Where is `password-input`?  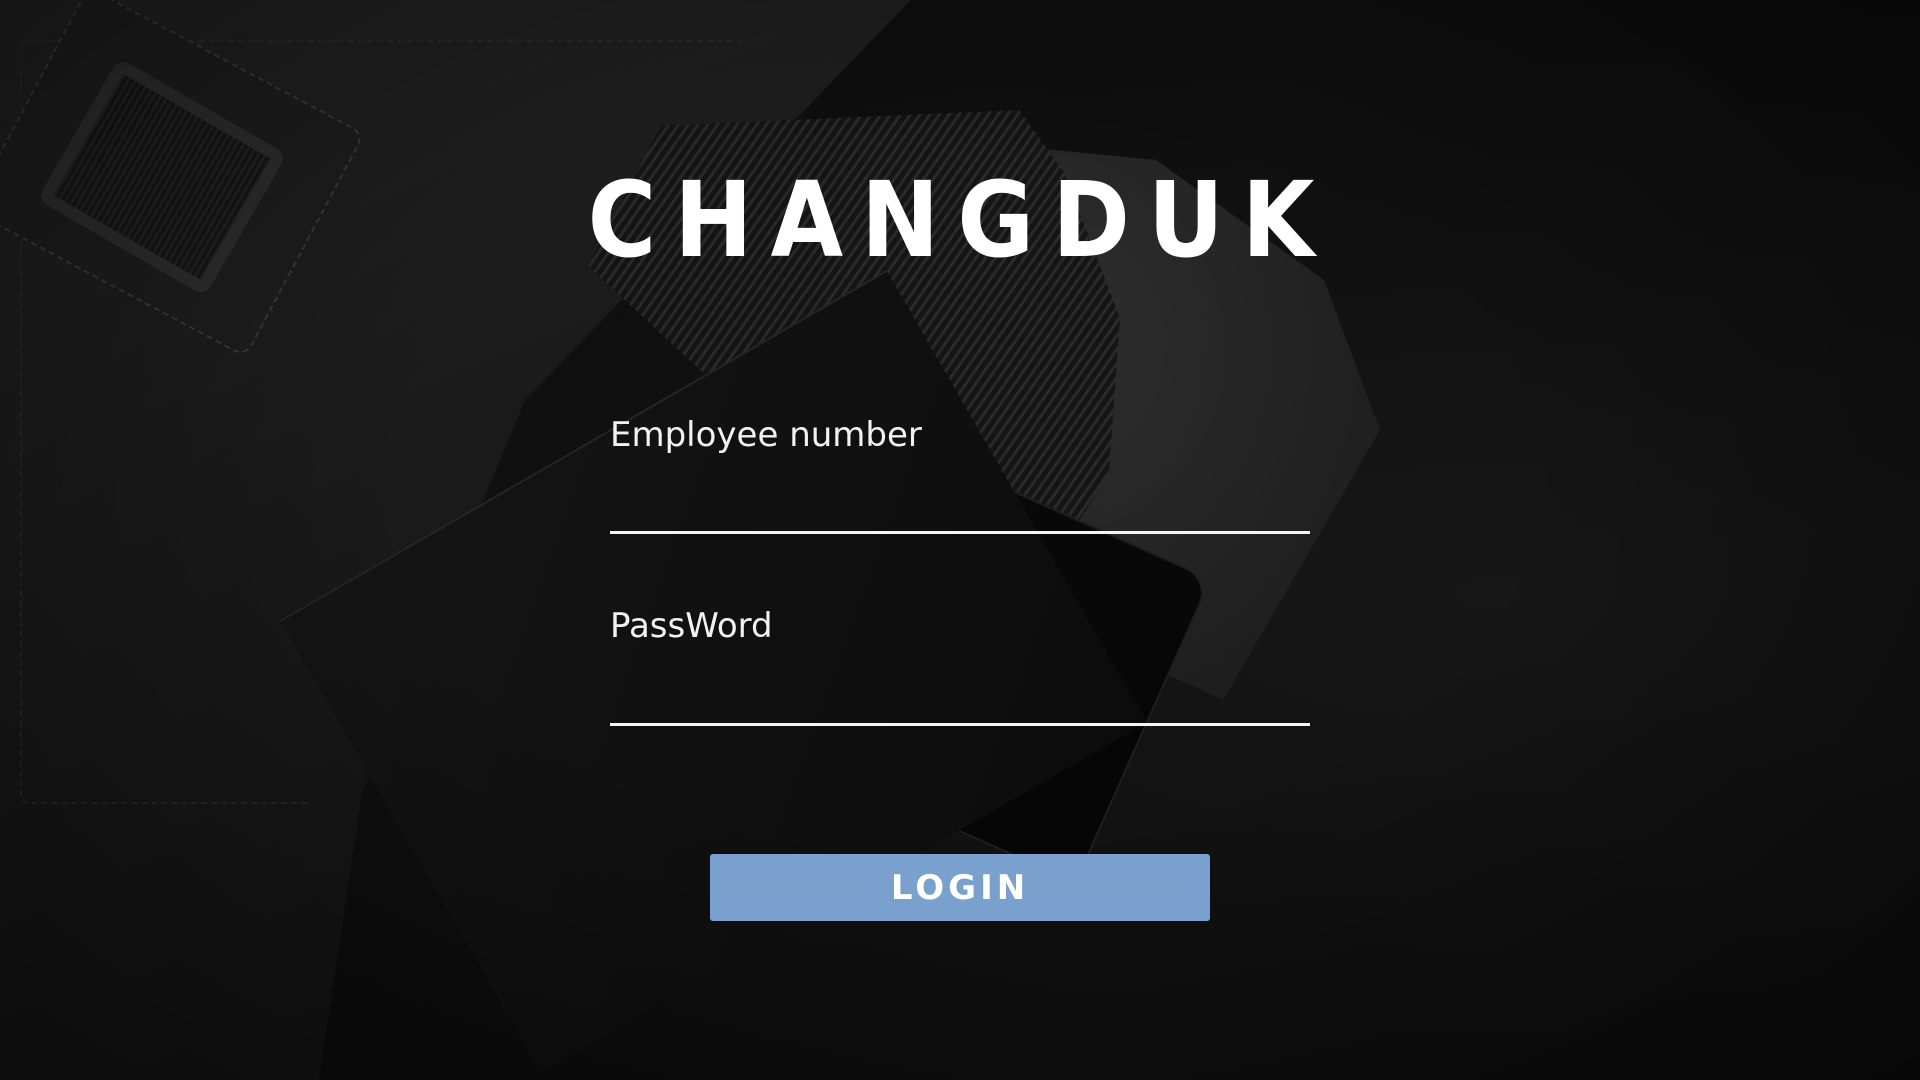 password-input is located at coordinates (960, 701).